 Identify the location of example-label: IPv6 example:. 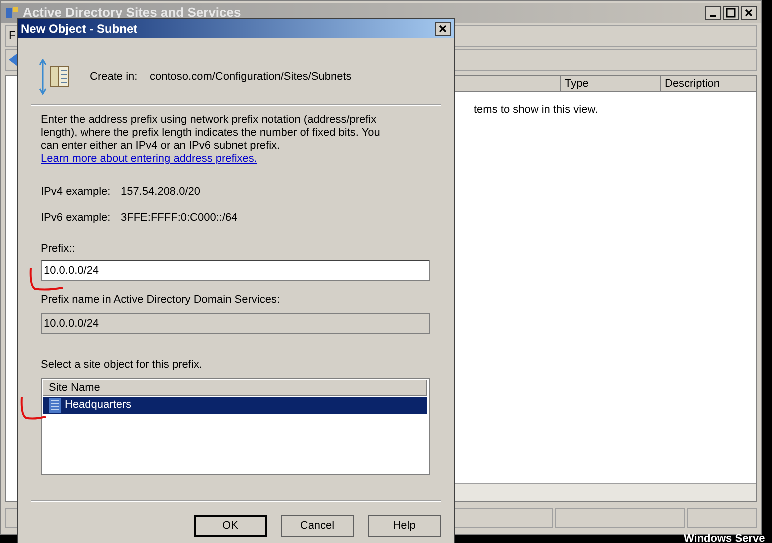
(76, 218).